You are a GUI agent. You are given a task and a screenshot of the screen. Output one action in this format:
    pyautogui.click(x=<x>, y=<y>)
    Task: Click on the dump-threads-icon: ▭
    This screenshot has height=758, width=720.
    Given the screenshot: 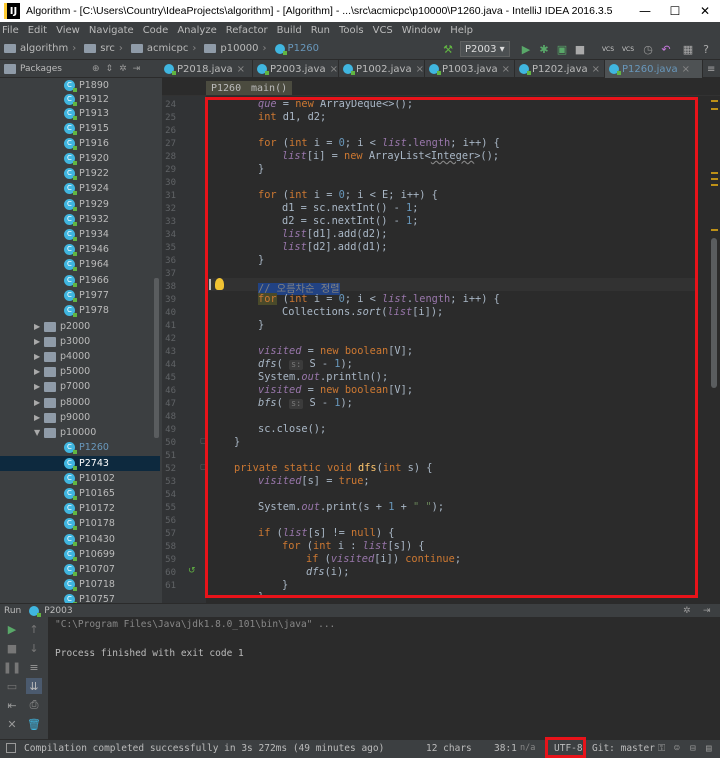 What is the action you would take?
    pyautogui.click(x=12, y=686)
    